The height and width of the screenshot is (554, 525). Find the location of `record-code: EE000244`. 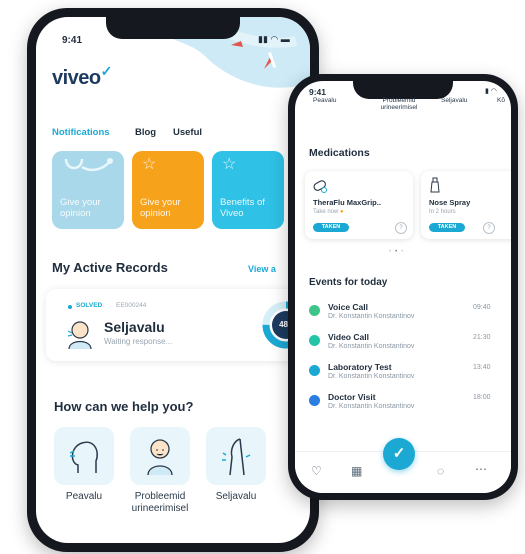

record-code: EE000244 is located at coordinates (131, 305).